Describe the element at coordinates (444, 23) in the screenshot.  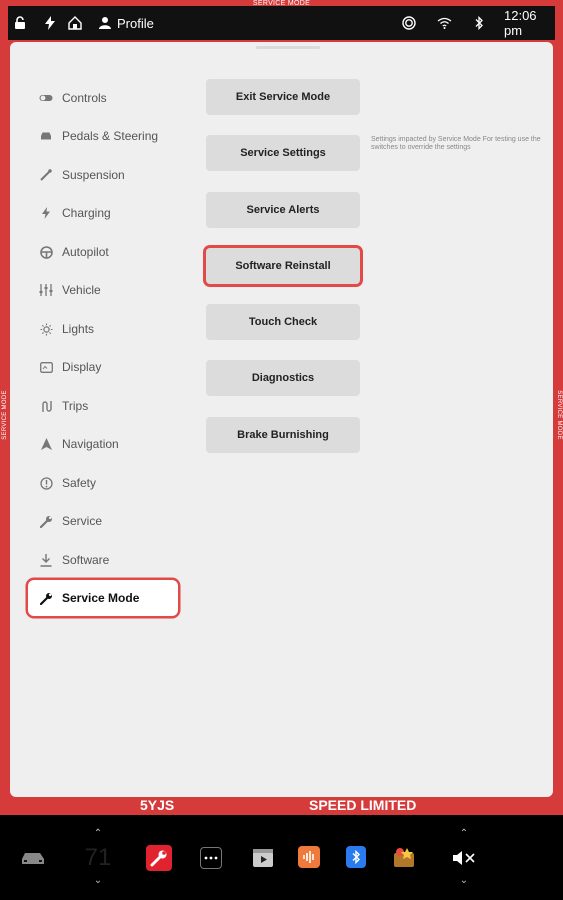
I see `wifi-icon` at that location.